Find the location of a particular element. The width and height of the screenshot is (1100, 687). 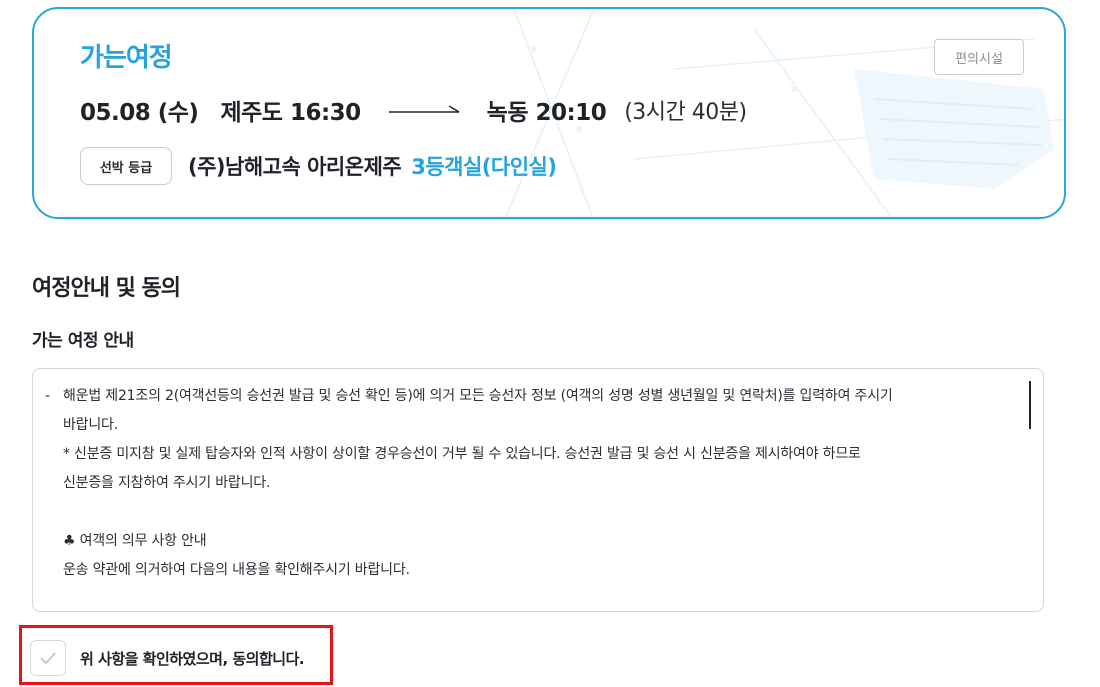

route-info: 05.08 (수) 제주도 16:30 녹동 20:10 (3시간 40분) is located at coordinates (413, 110).